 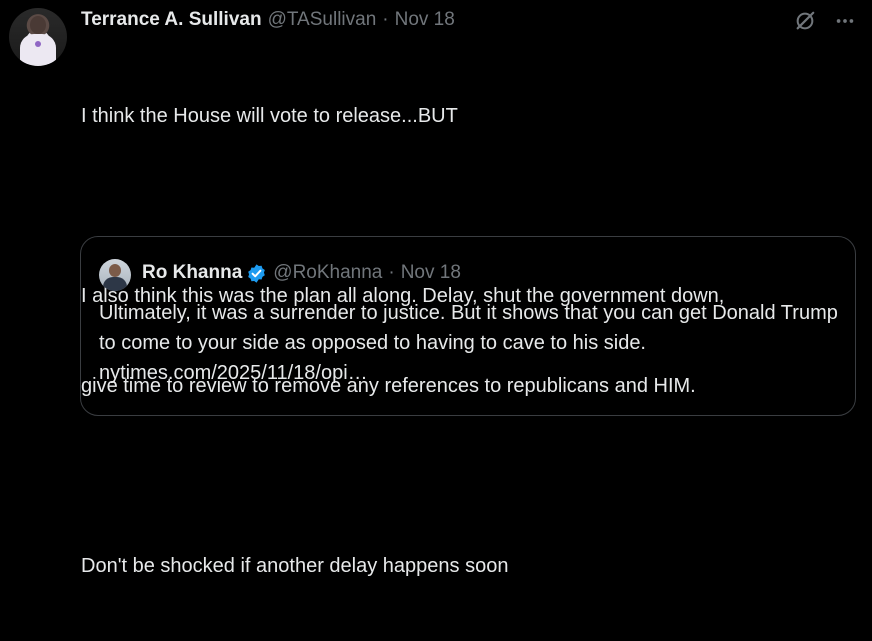 I want to click on author-handle: @TASullivan, so click(x=322, y=20).